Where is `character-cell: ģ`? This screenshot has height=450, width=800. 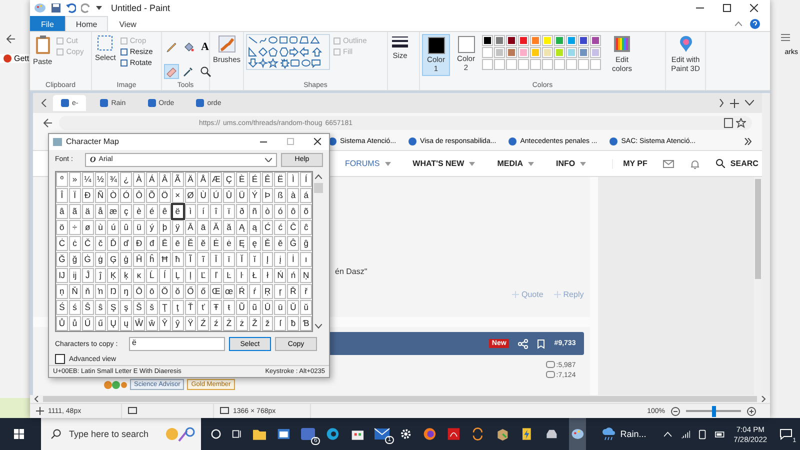
character-cell: ģ is located at coordinates (126, 259).